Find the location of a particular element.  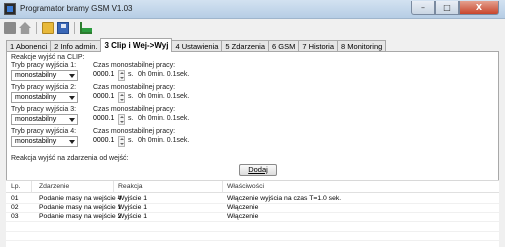

row-event: Podanie masy na wejście 2 is located at coordinates (80, 216).